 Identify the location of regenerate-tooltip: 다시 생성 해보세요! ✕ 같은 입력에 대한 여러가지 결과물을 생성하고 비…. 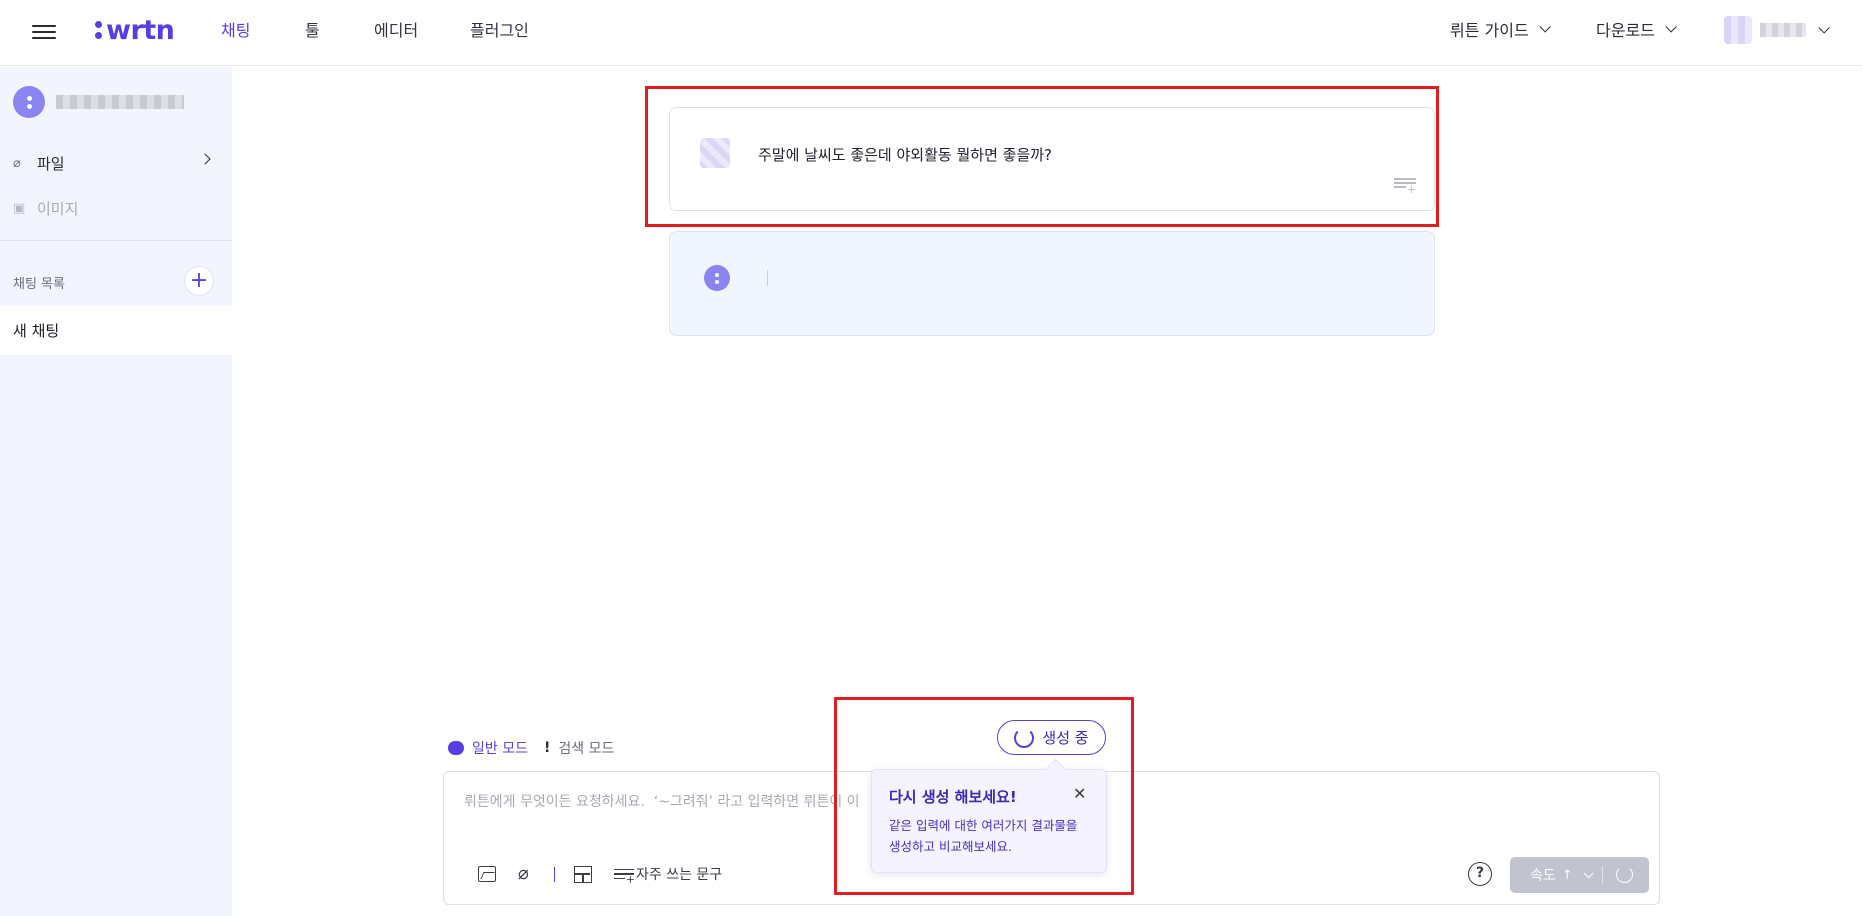
(989, 821).